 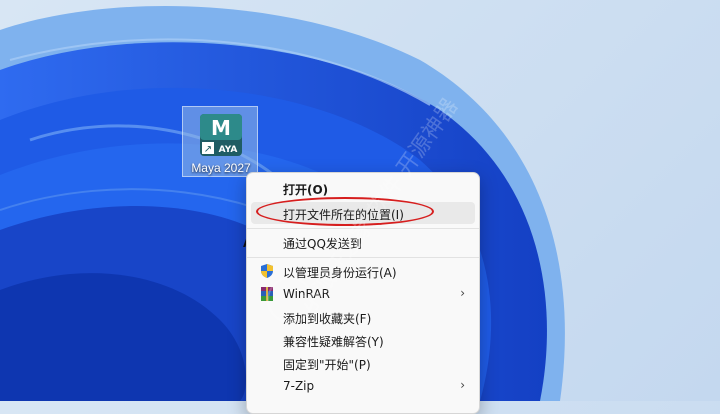 I want to click on shortcut-arrow-icon: ↗, so click(x=208, y=149).